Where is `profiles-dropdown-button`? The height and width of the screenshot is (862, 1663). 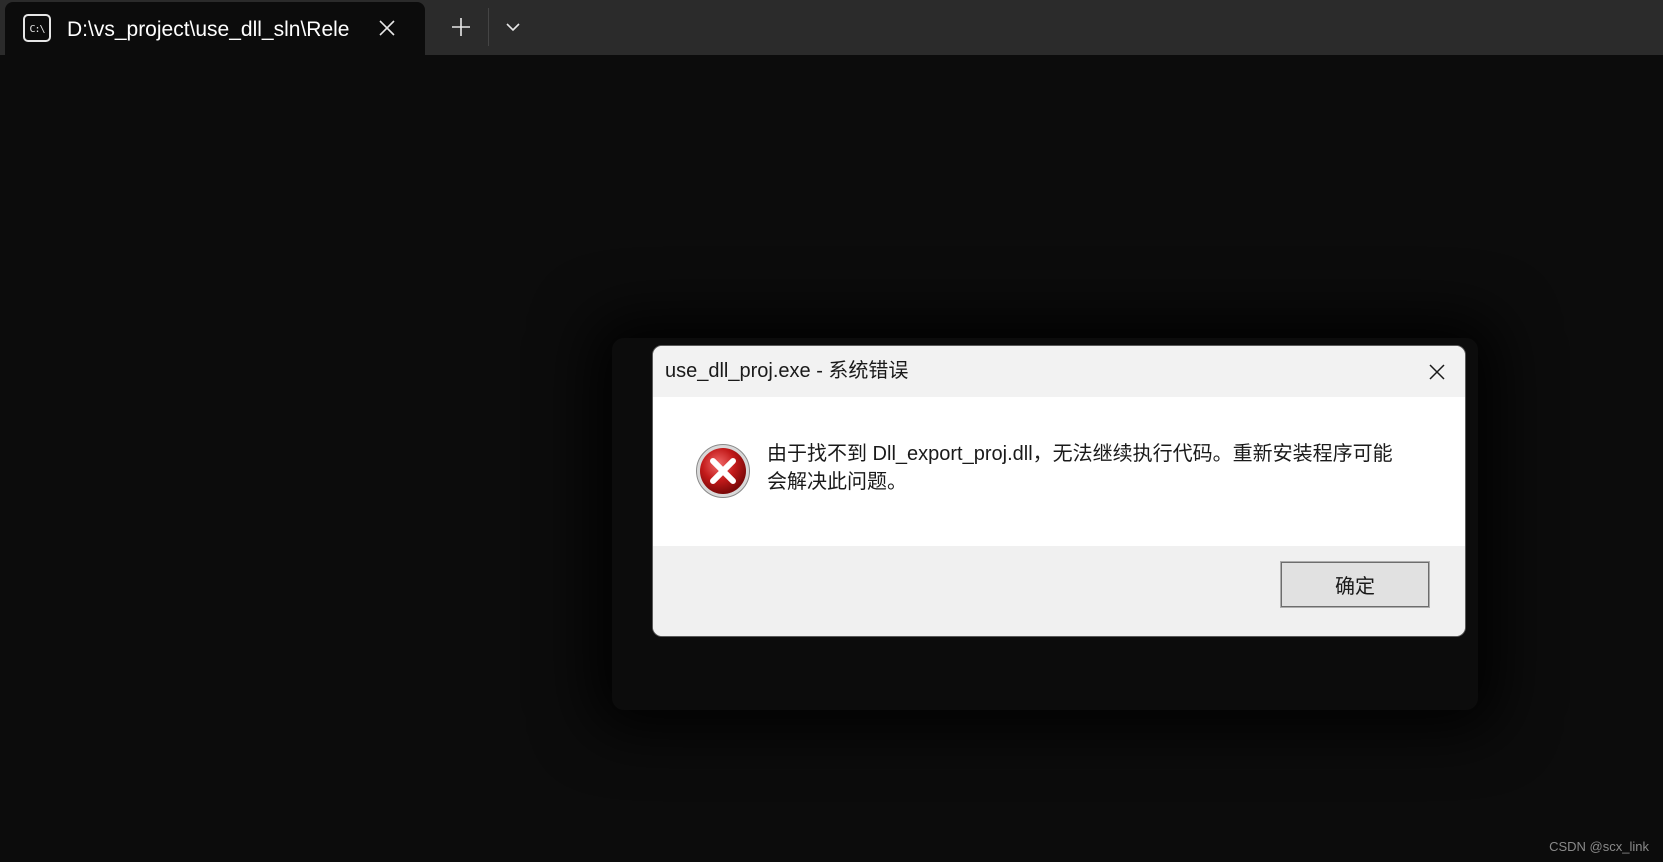 profiles-dropdown-button is located at coordinates (513, 27).